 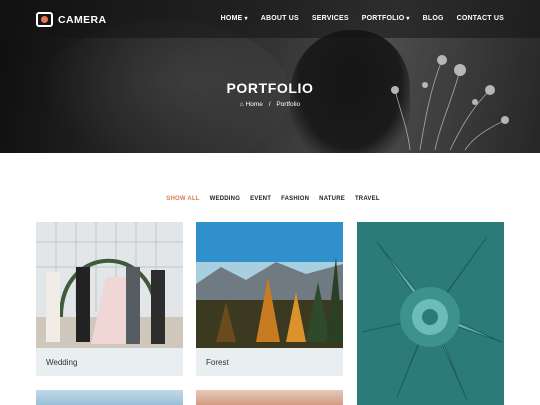 I want to click on filter-show-all: SHOW ALL, so click(x=182, y=199).